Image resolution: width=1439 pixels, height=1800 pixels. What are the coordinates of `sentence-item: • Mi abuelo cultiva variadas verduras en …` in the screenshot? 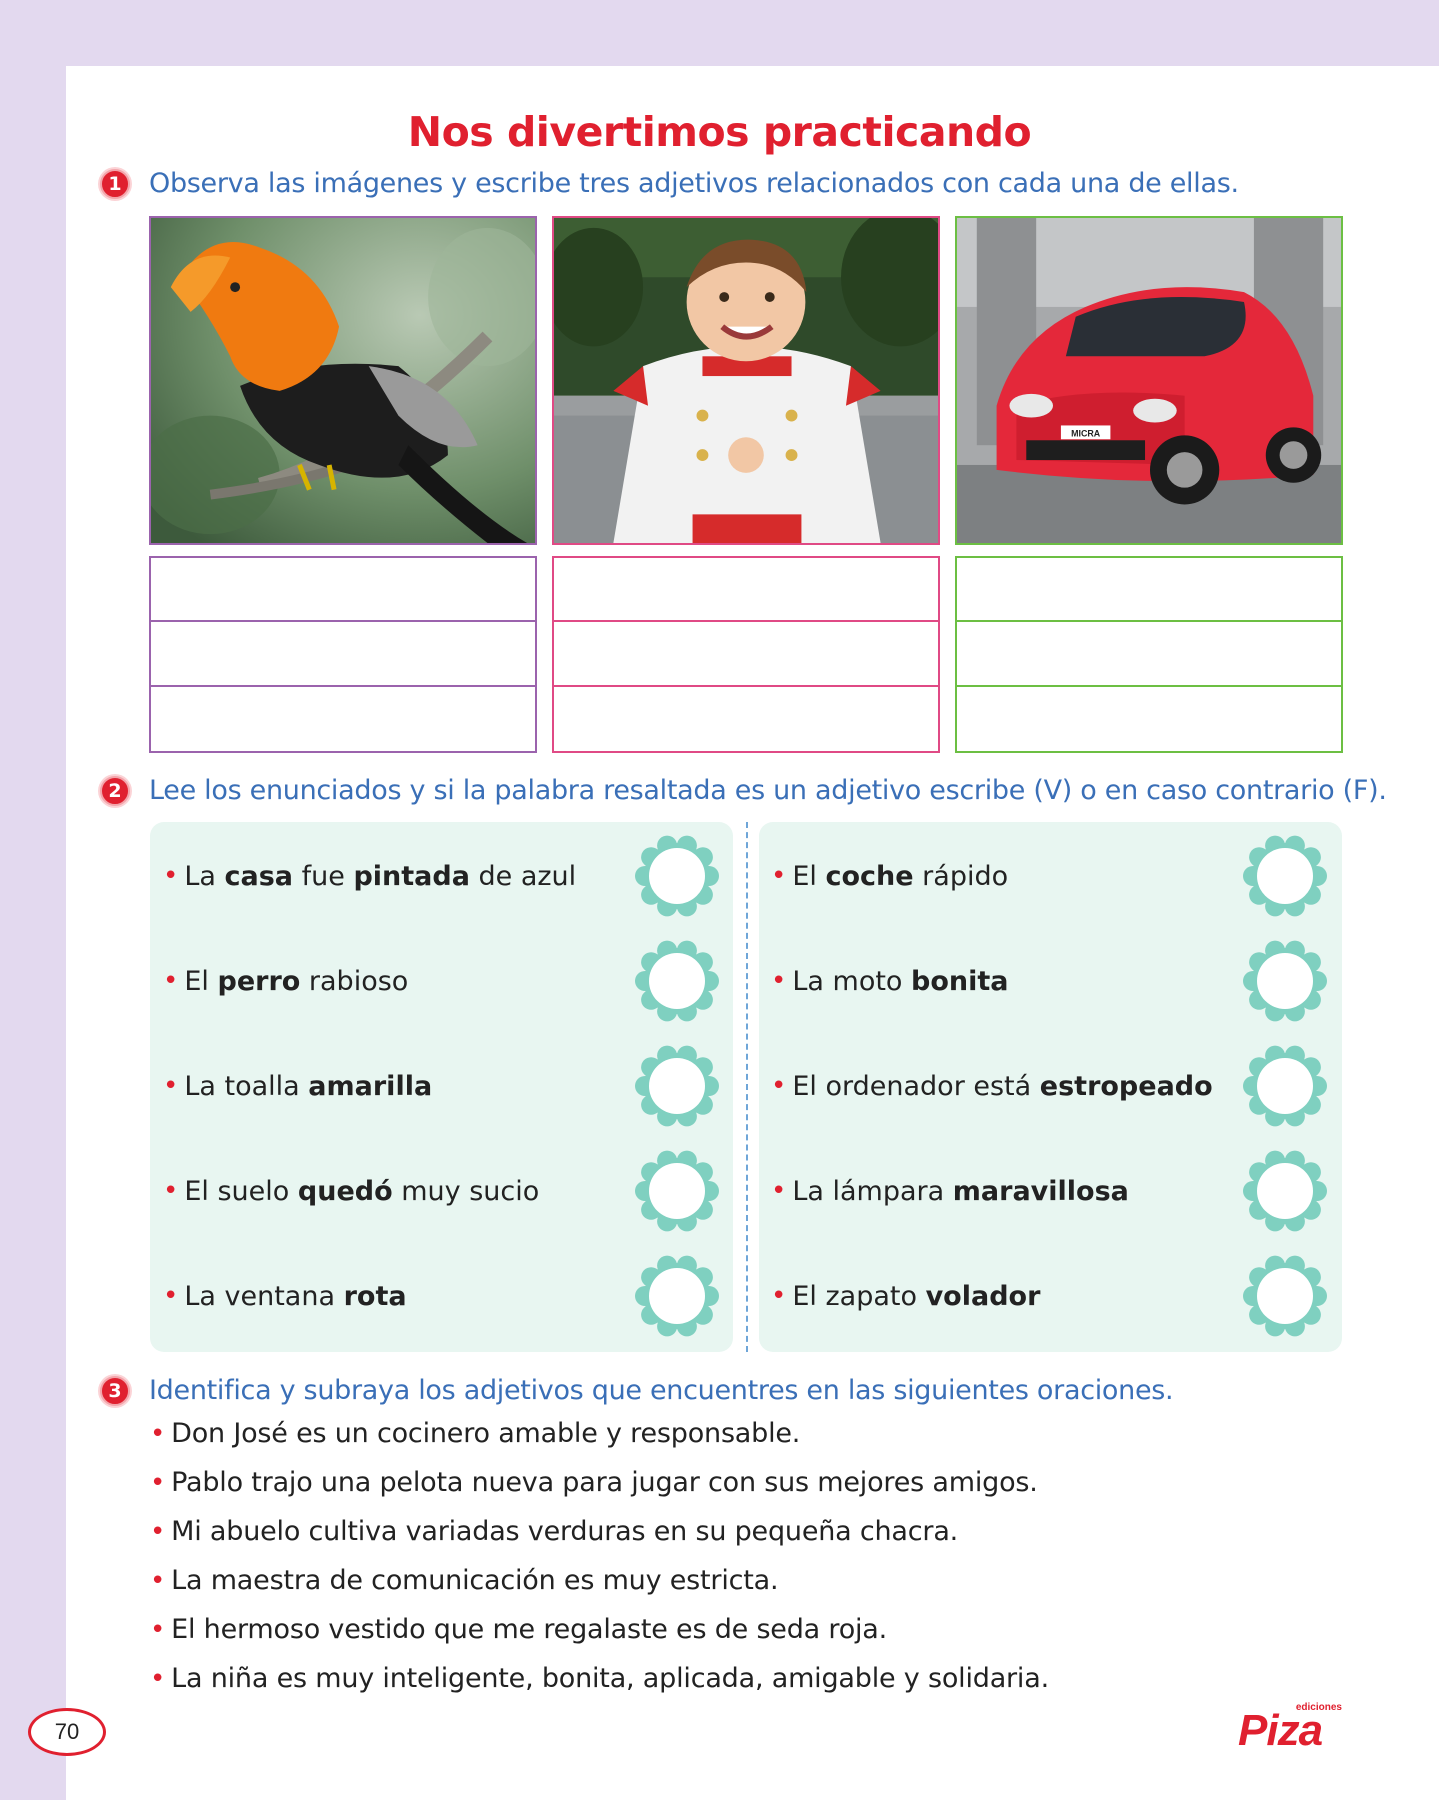 It's located at (554, 1531).